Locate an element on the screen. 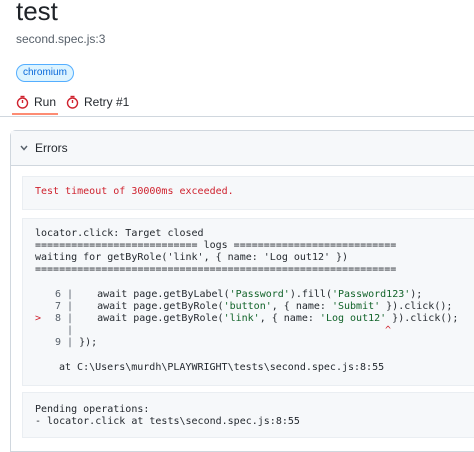  code-text: ); is located at coordinates (416, 294).